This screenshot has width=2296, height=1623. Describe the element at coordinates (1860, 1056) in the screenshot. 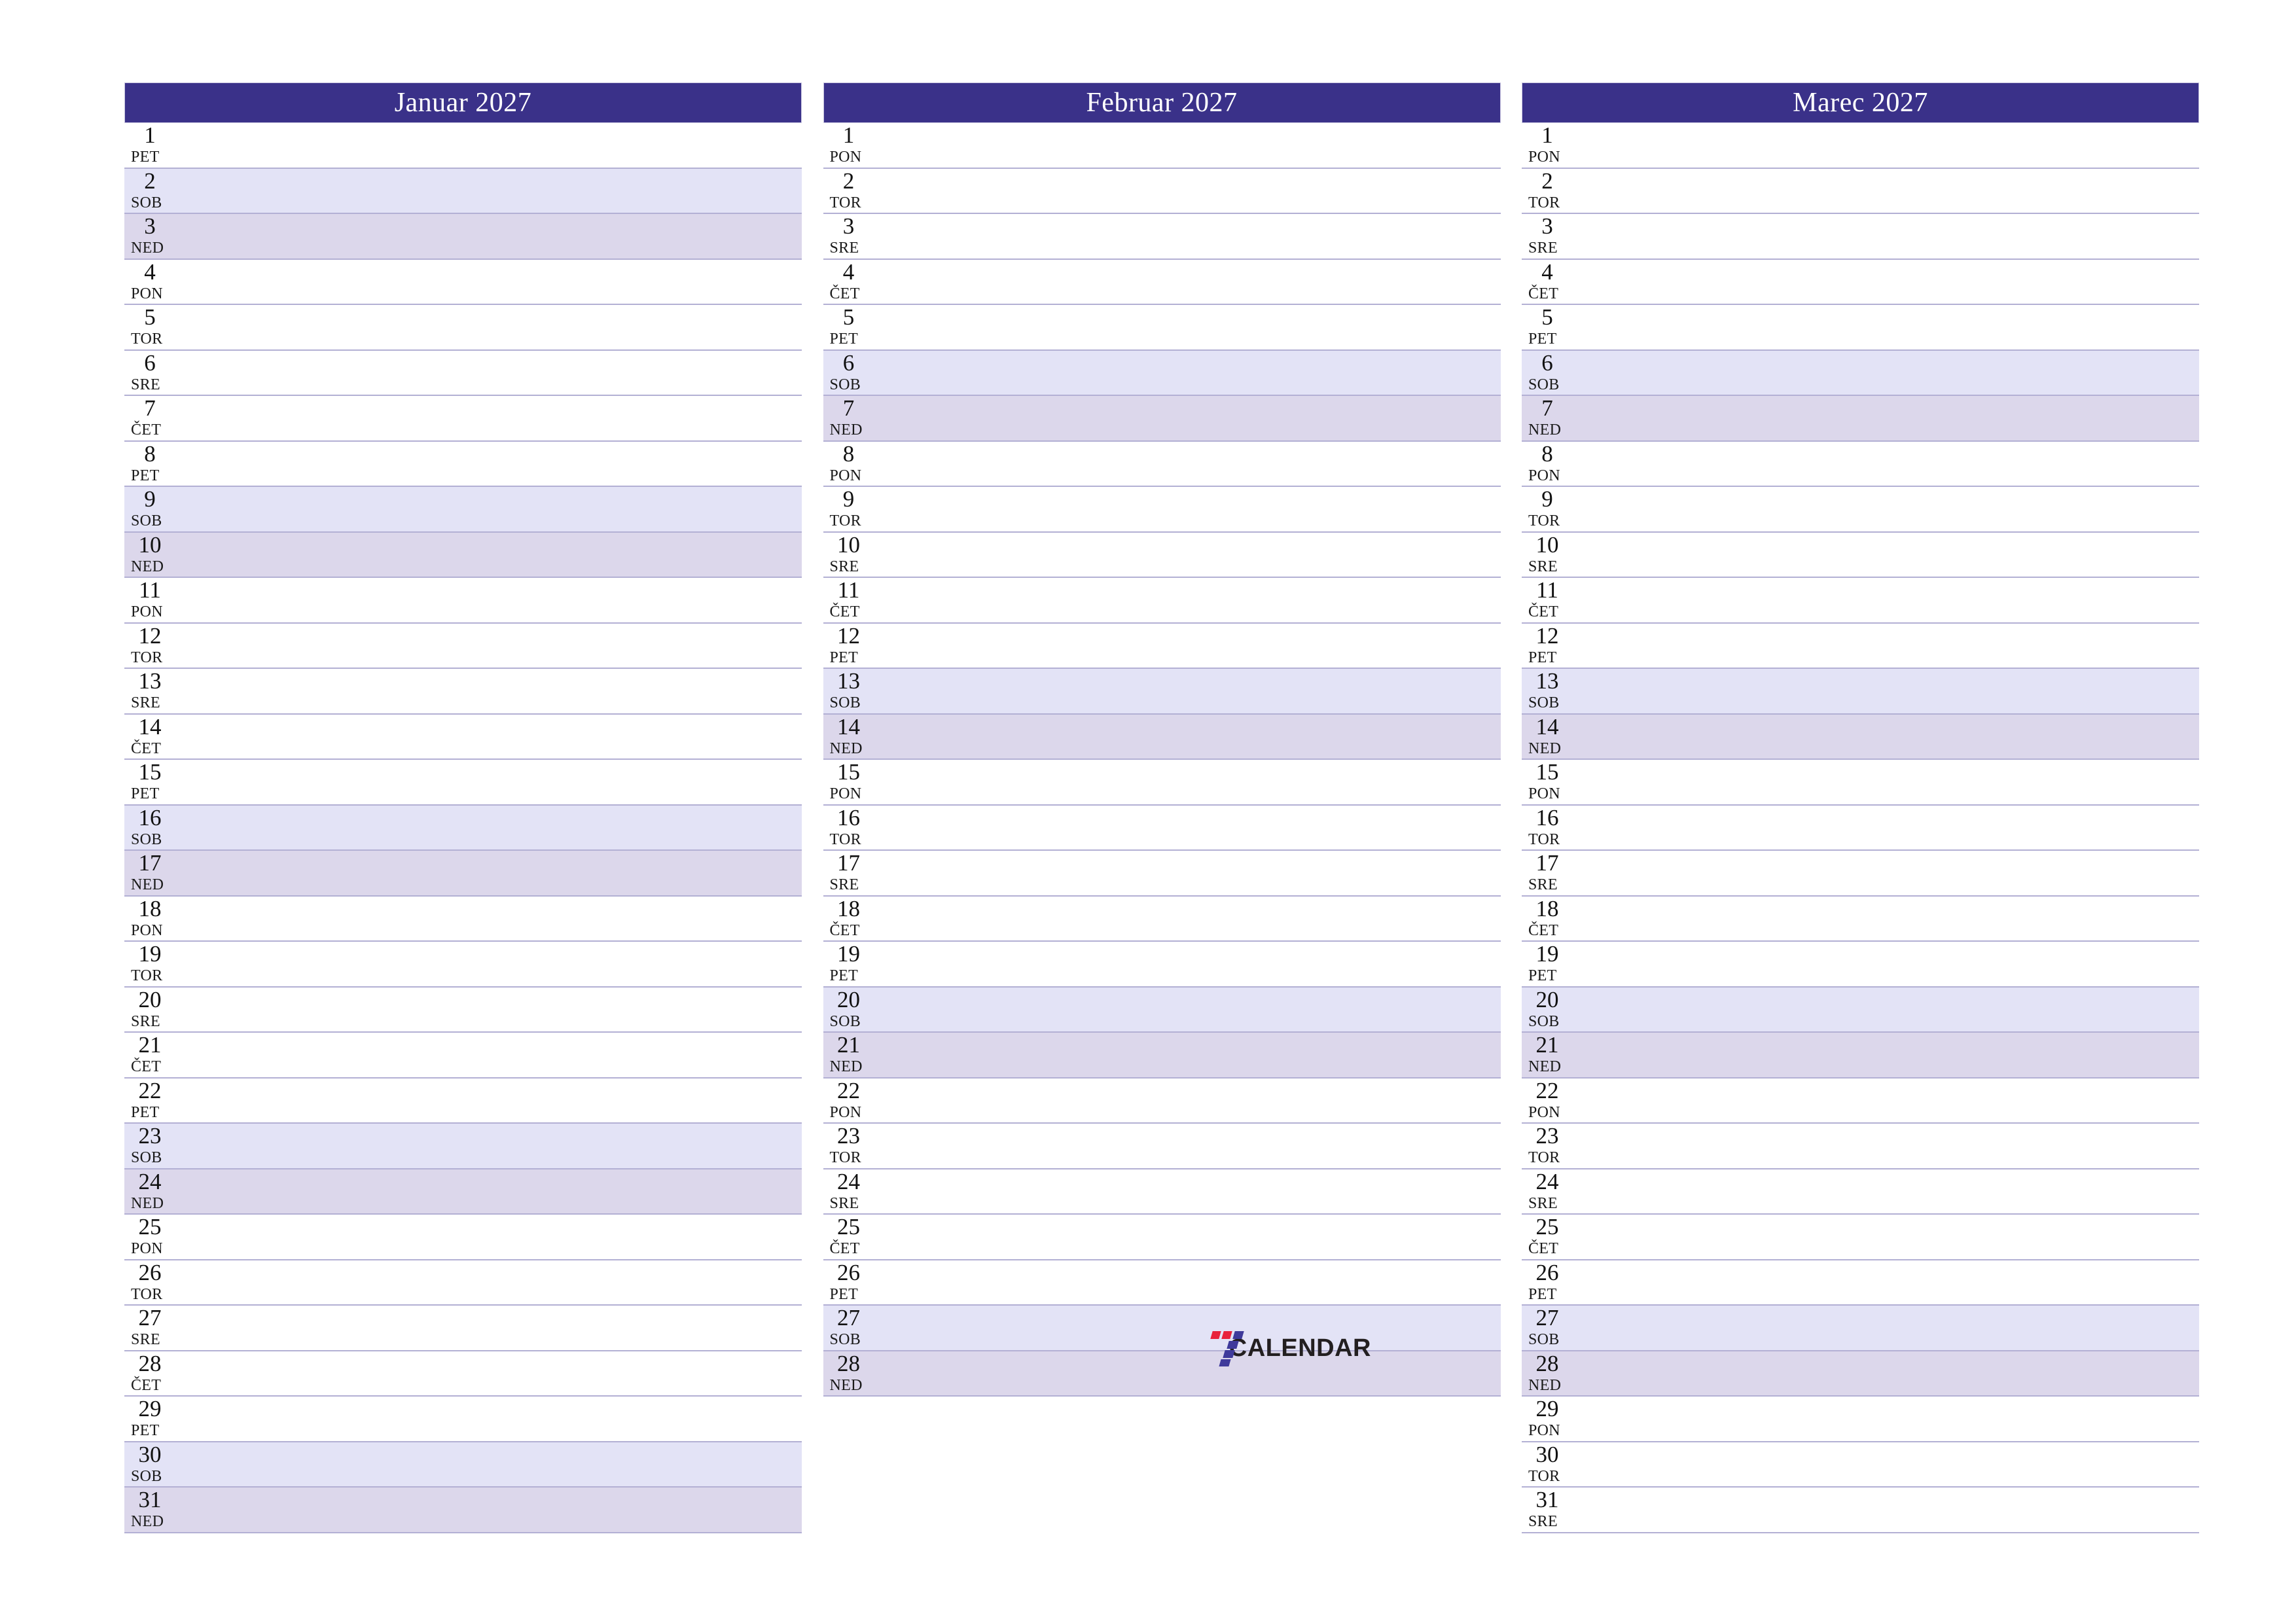

I see `day-row: 21 NED` at that location.